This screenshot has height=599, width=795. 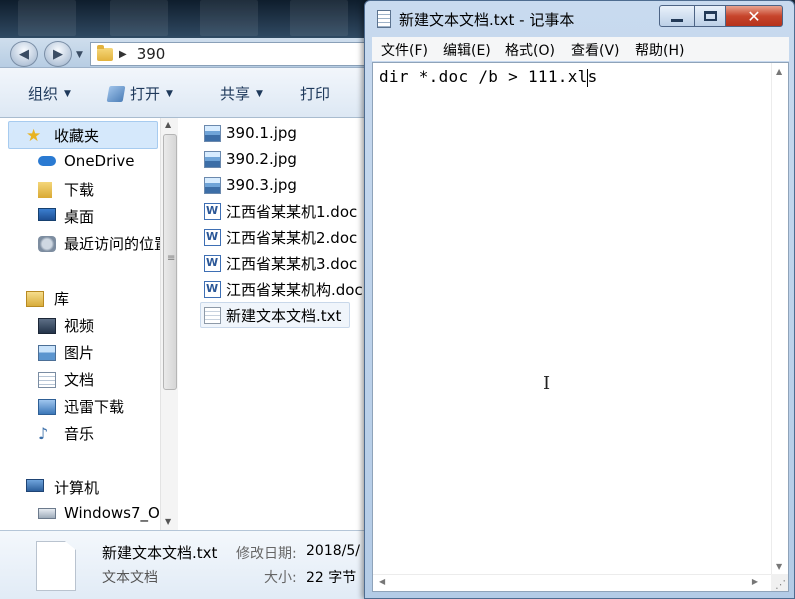 I want to click on address-bar-area: ◀ ▶ ▼ ▶ 390, so click(x=186, y=53).